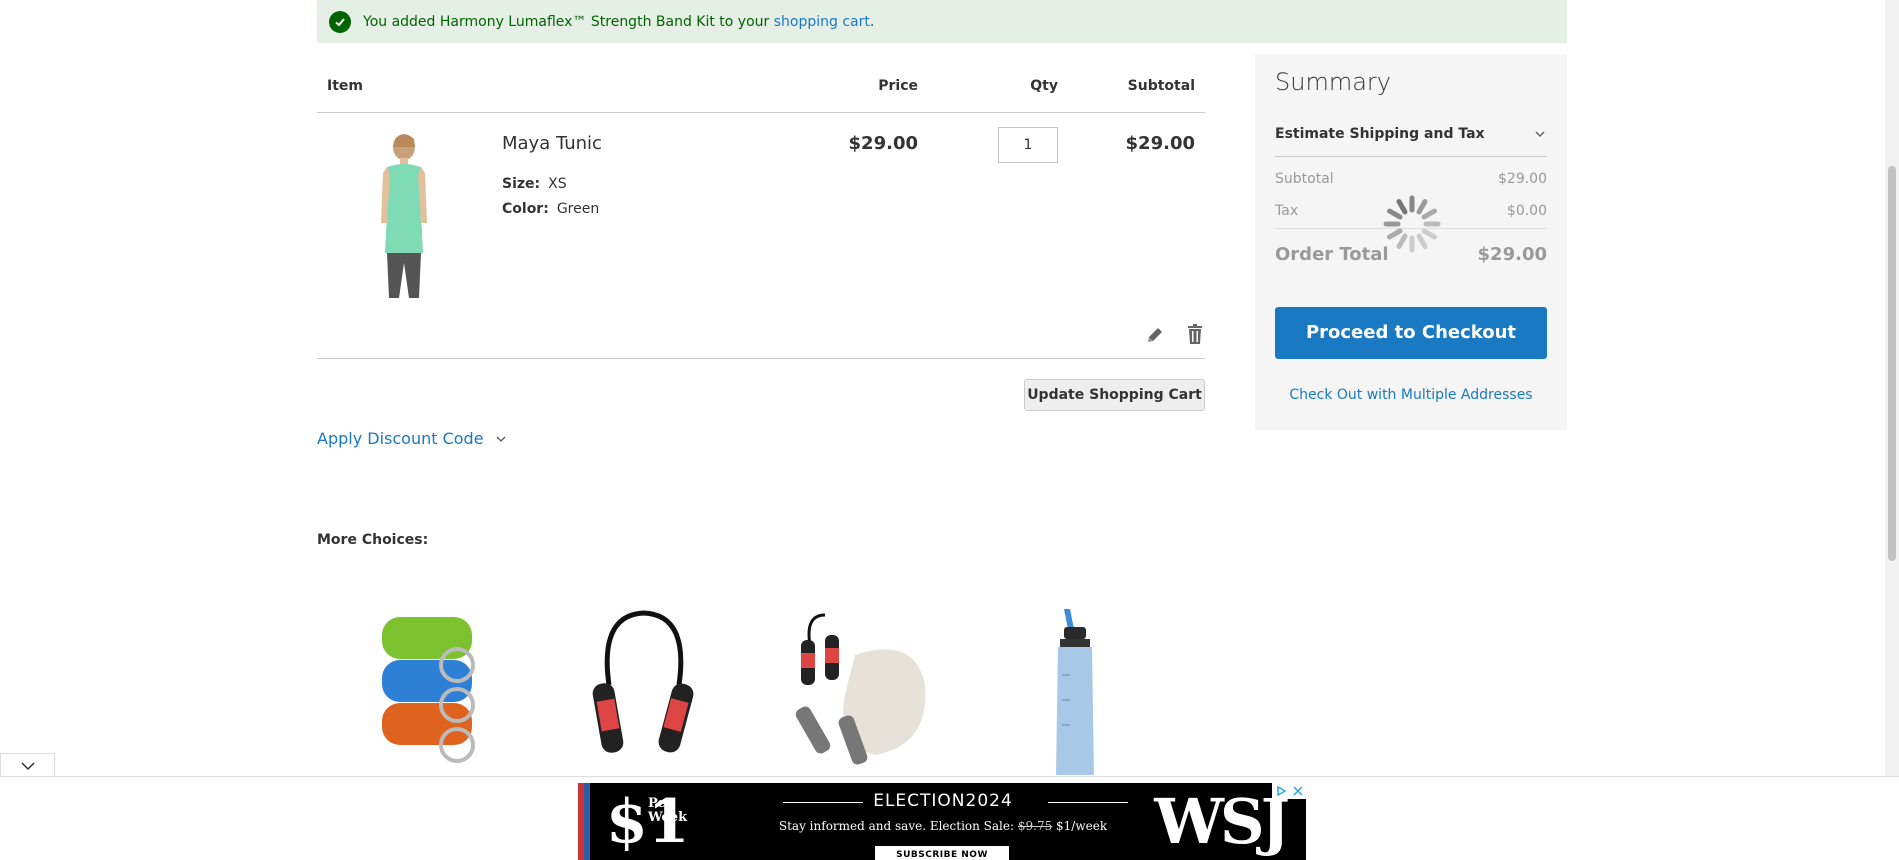  What do you see at coordinates (1044, 86) in the screenshot?
I see `header-qty: Qty` at bounding box center [1044, 86].